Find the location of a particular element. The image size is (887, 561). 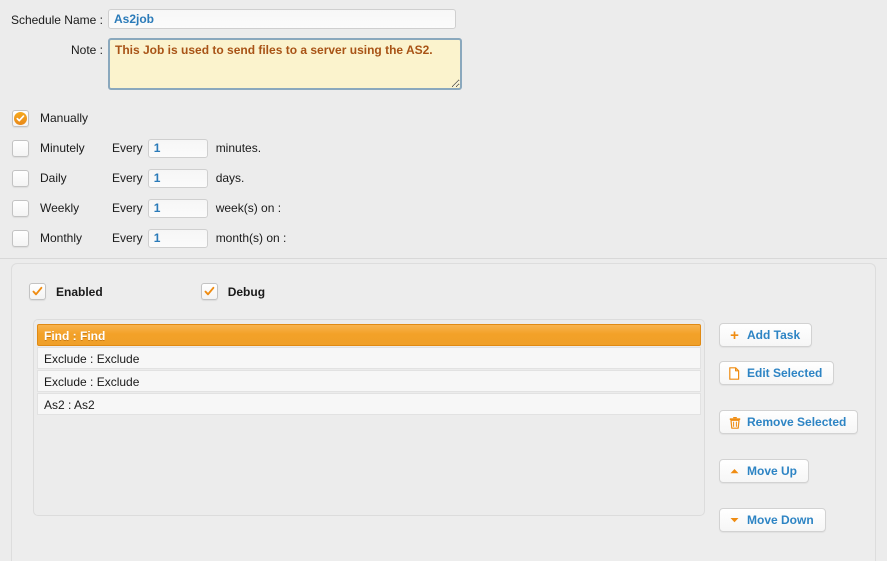

unit-label: week(s) on : is located at coordinates (248, 208).